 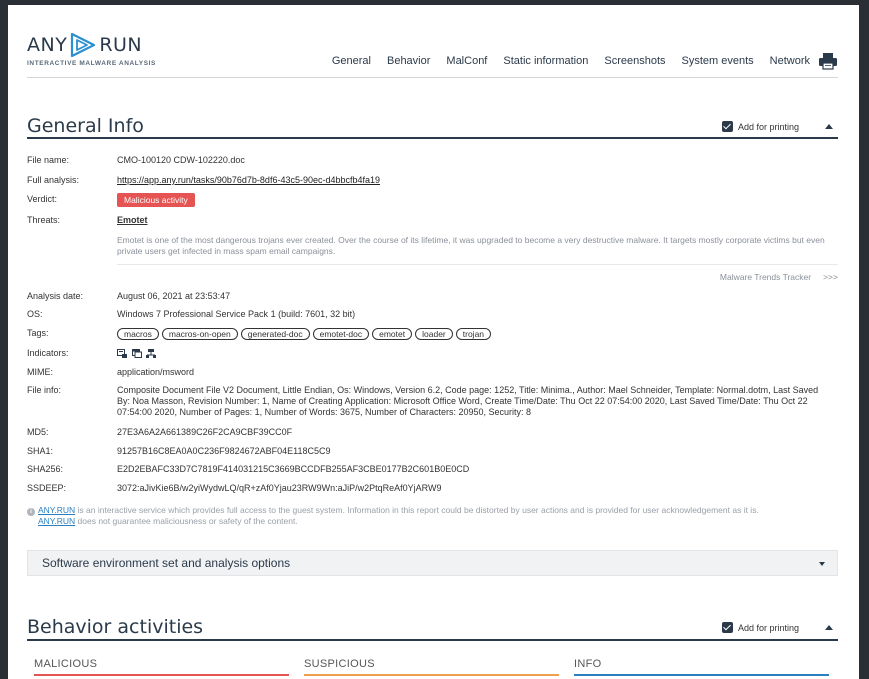 What do you see at coordinates (115, 627) in the screenshot?
I see `behavior-activities-title: Behavior activities` at bounding box center [115, 627].